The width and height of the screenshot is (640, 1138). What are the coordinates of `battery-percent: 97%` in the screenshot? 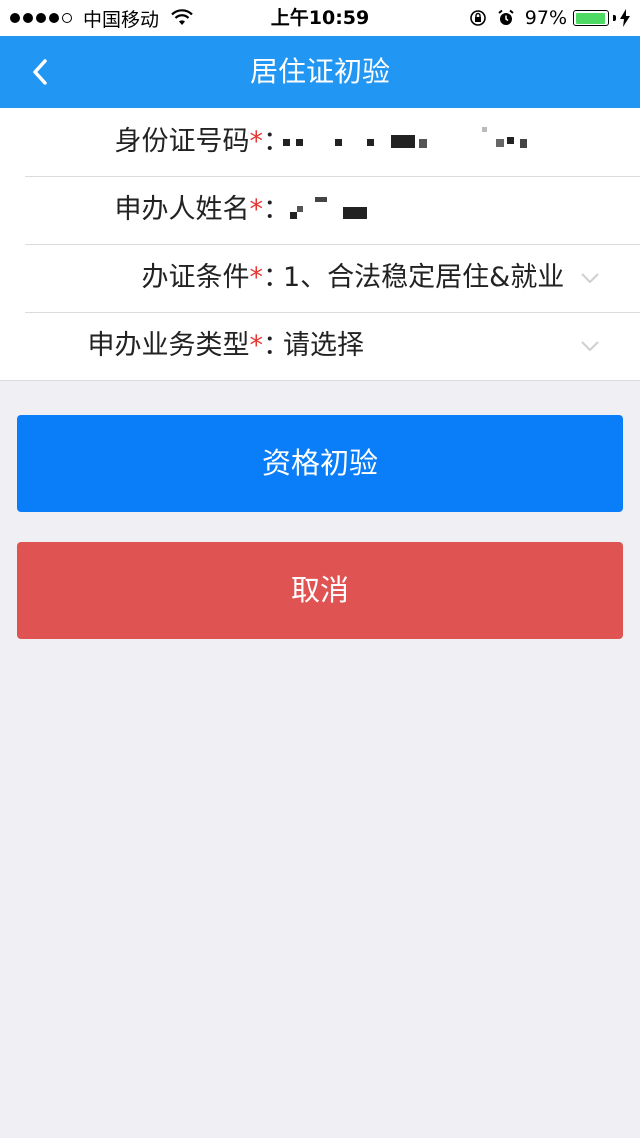 It's located at (545, 18).